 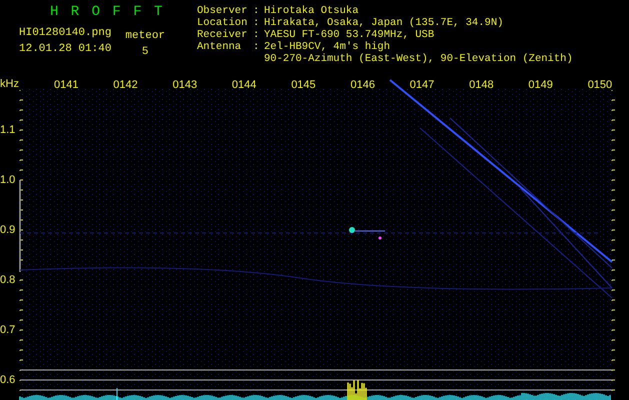 What do you see at coordinates (8, 130) in the screenshot?
I see `y-axis-label: 1.1` at bounding box center [8, 130].